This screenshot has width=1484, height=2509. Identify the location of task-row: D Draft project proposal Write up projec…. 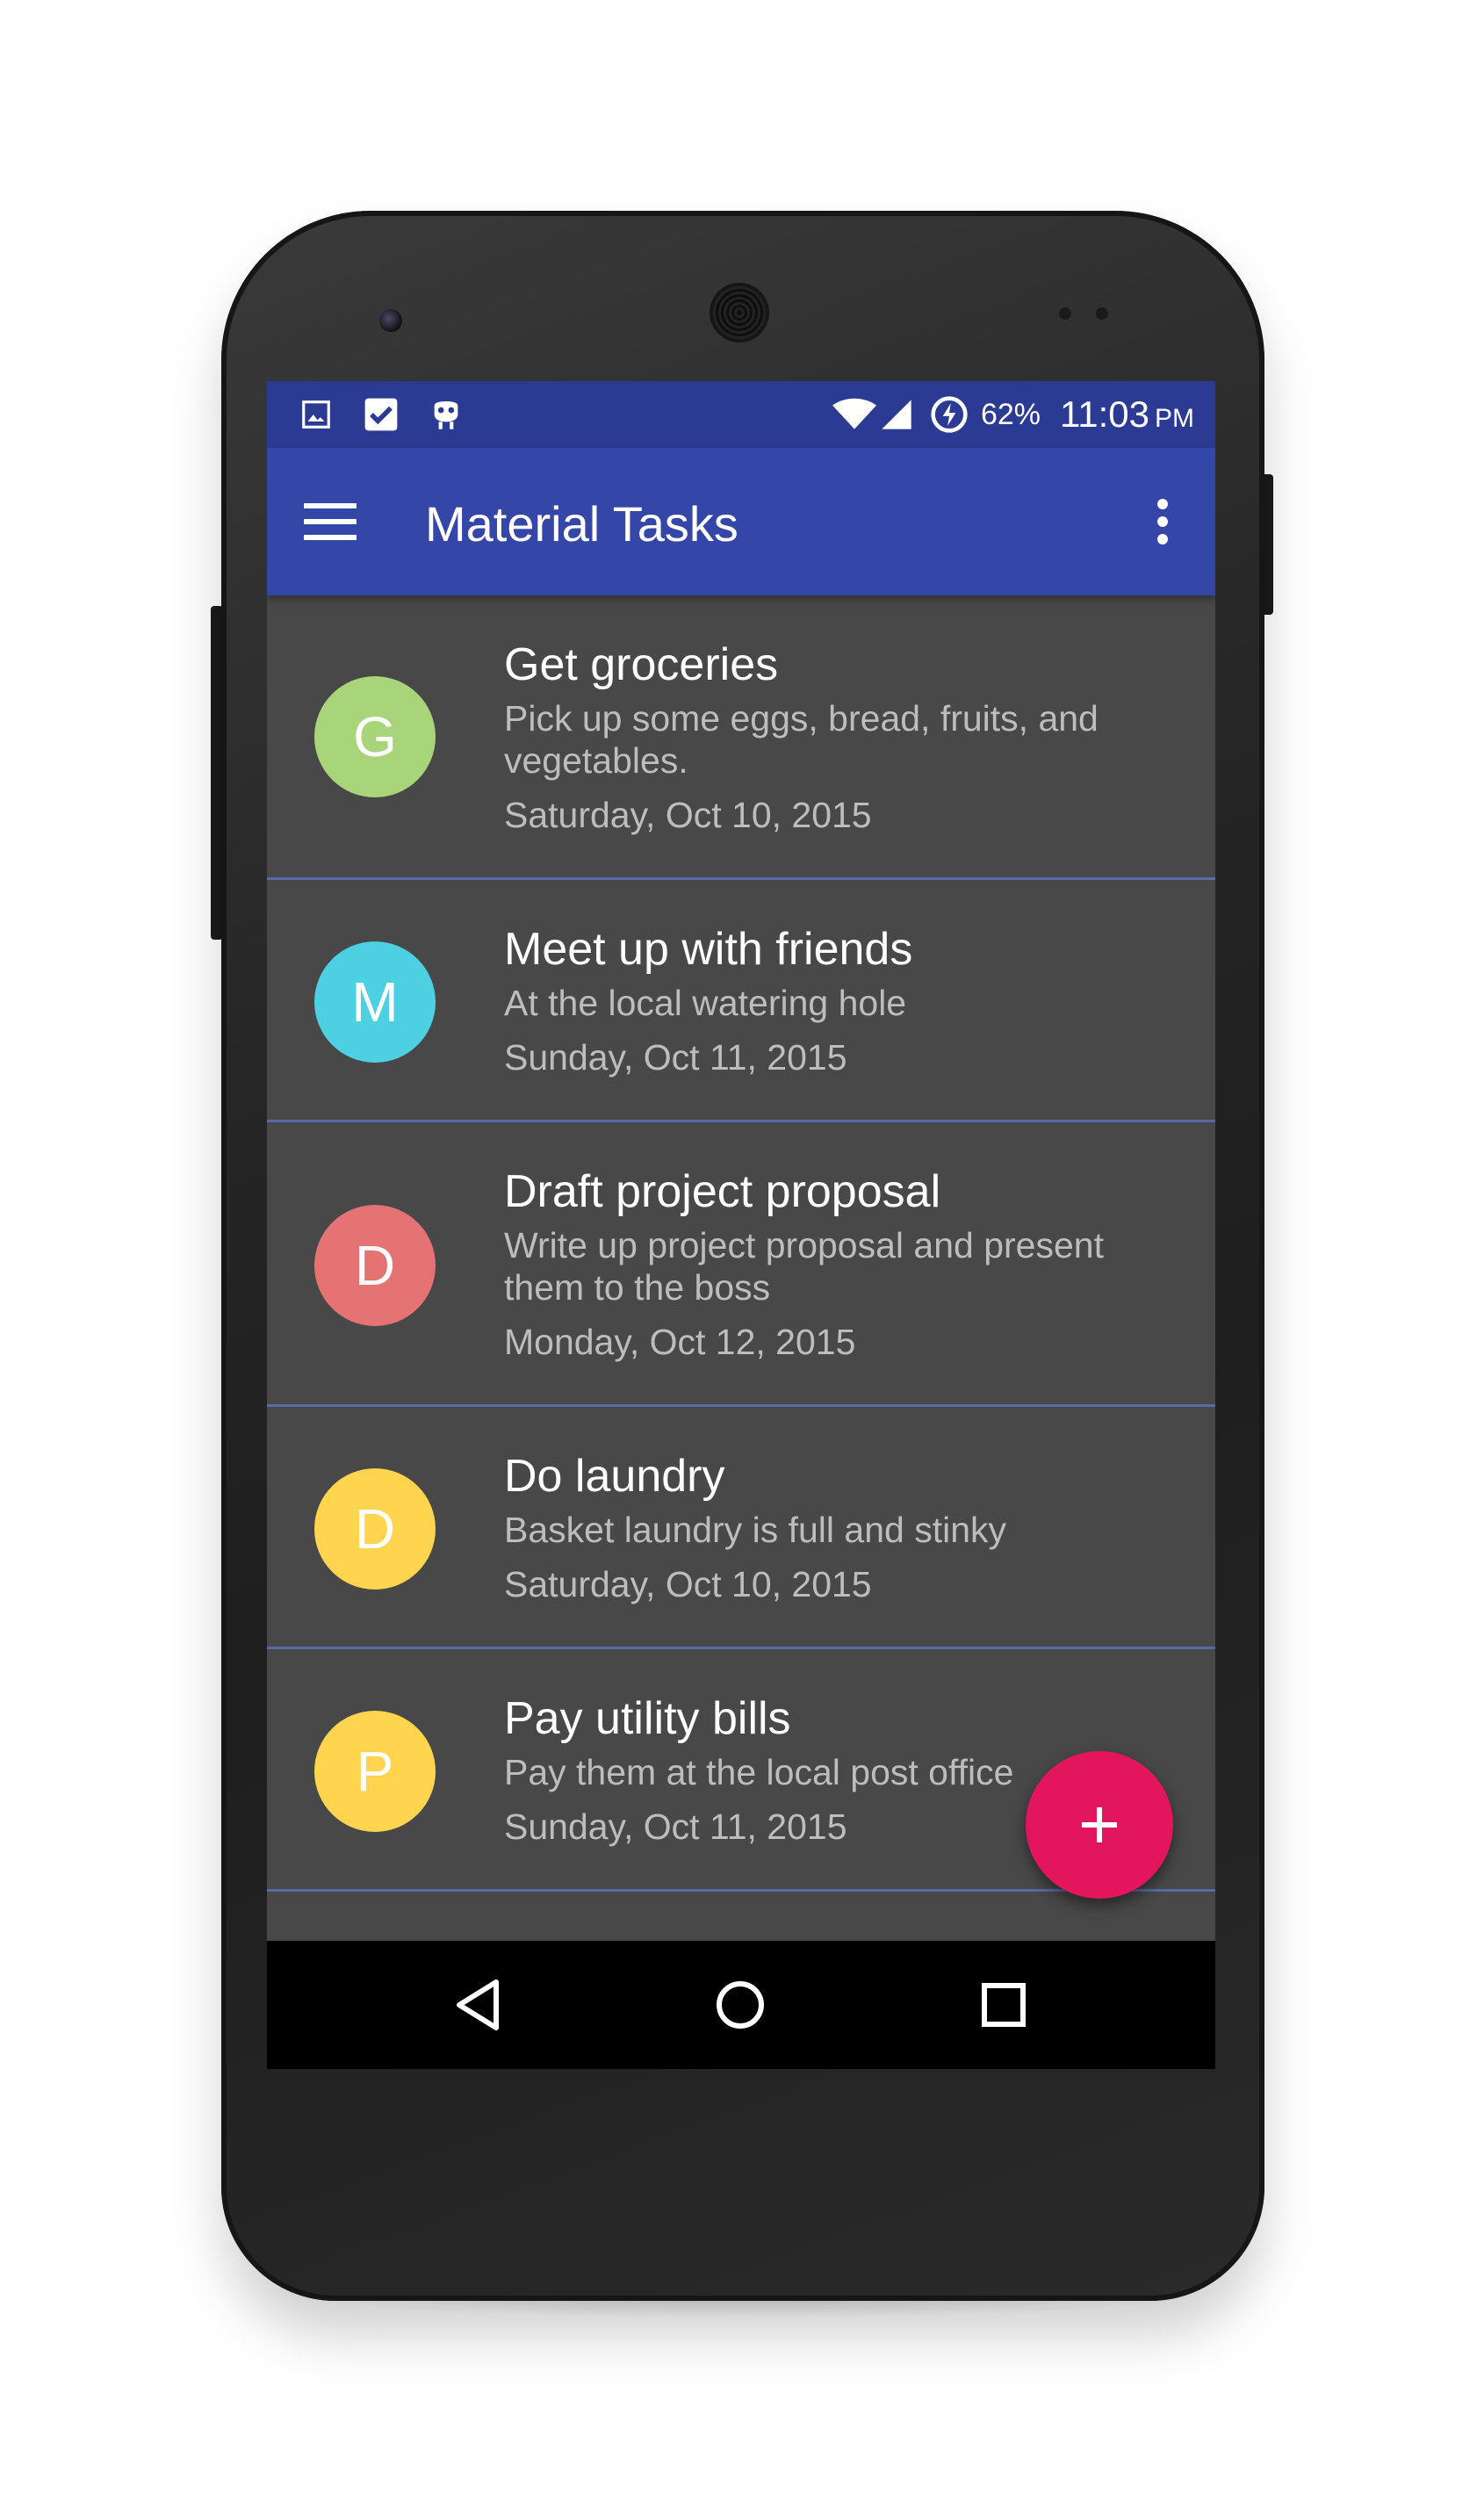
(741, 1264).